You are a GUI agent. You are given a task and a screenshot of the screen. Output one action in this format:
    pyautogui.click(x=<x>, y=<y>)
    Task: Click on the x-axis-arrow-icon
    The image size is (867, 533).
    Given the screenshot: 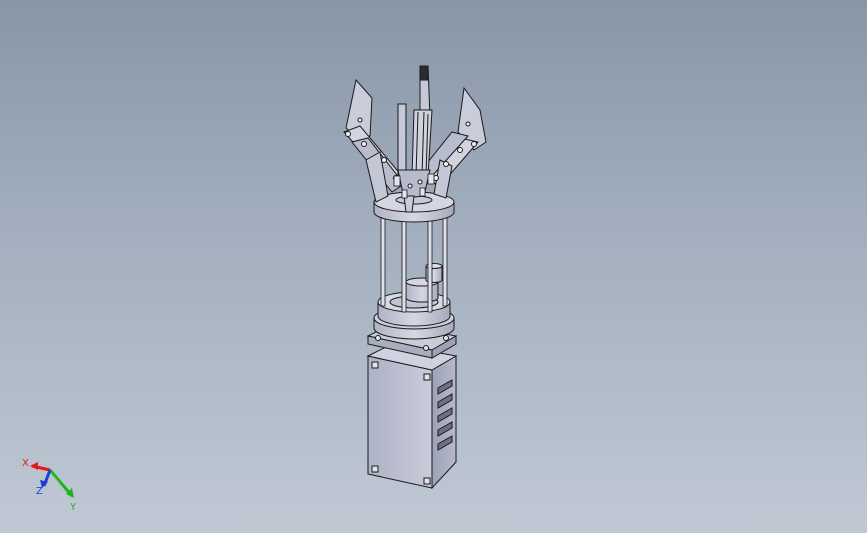 What is the action you would take?
    pyautogui.click(x=34, y=466)
    